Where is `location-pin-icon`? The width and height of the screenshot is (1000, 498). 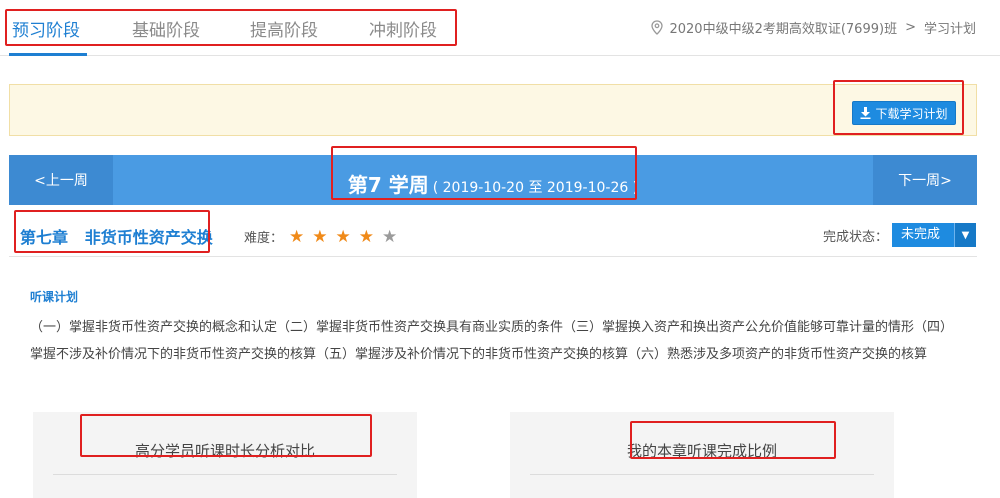 location-pin-icon is located at coordinates (657, 27).